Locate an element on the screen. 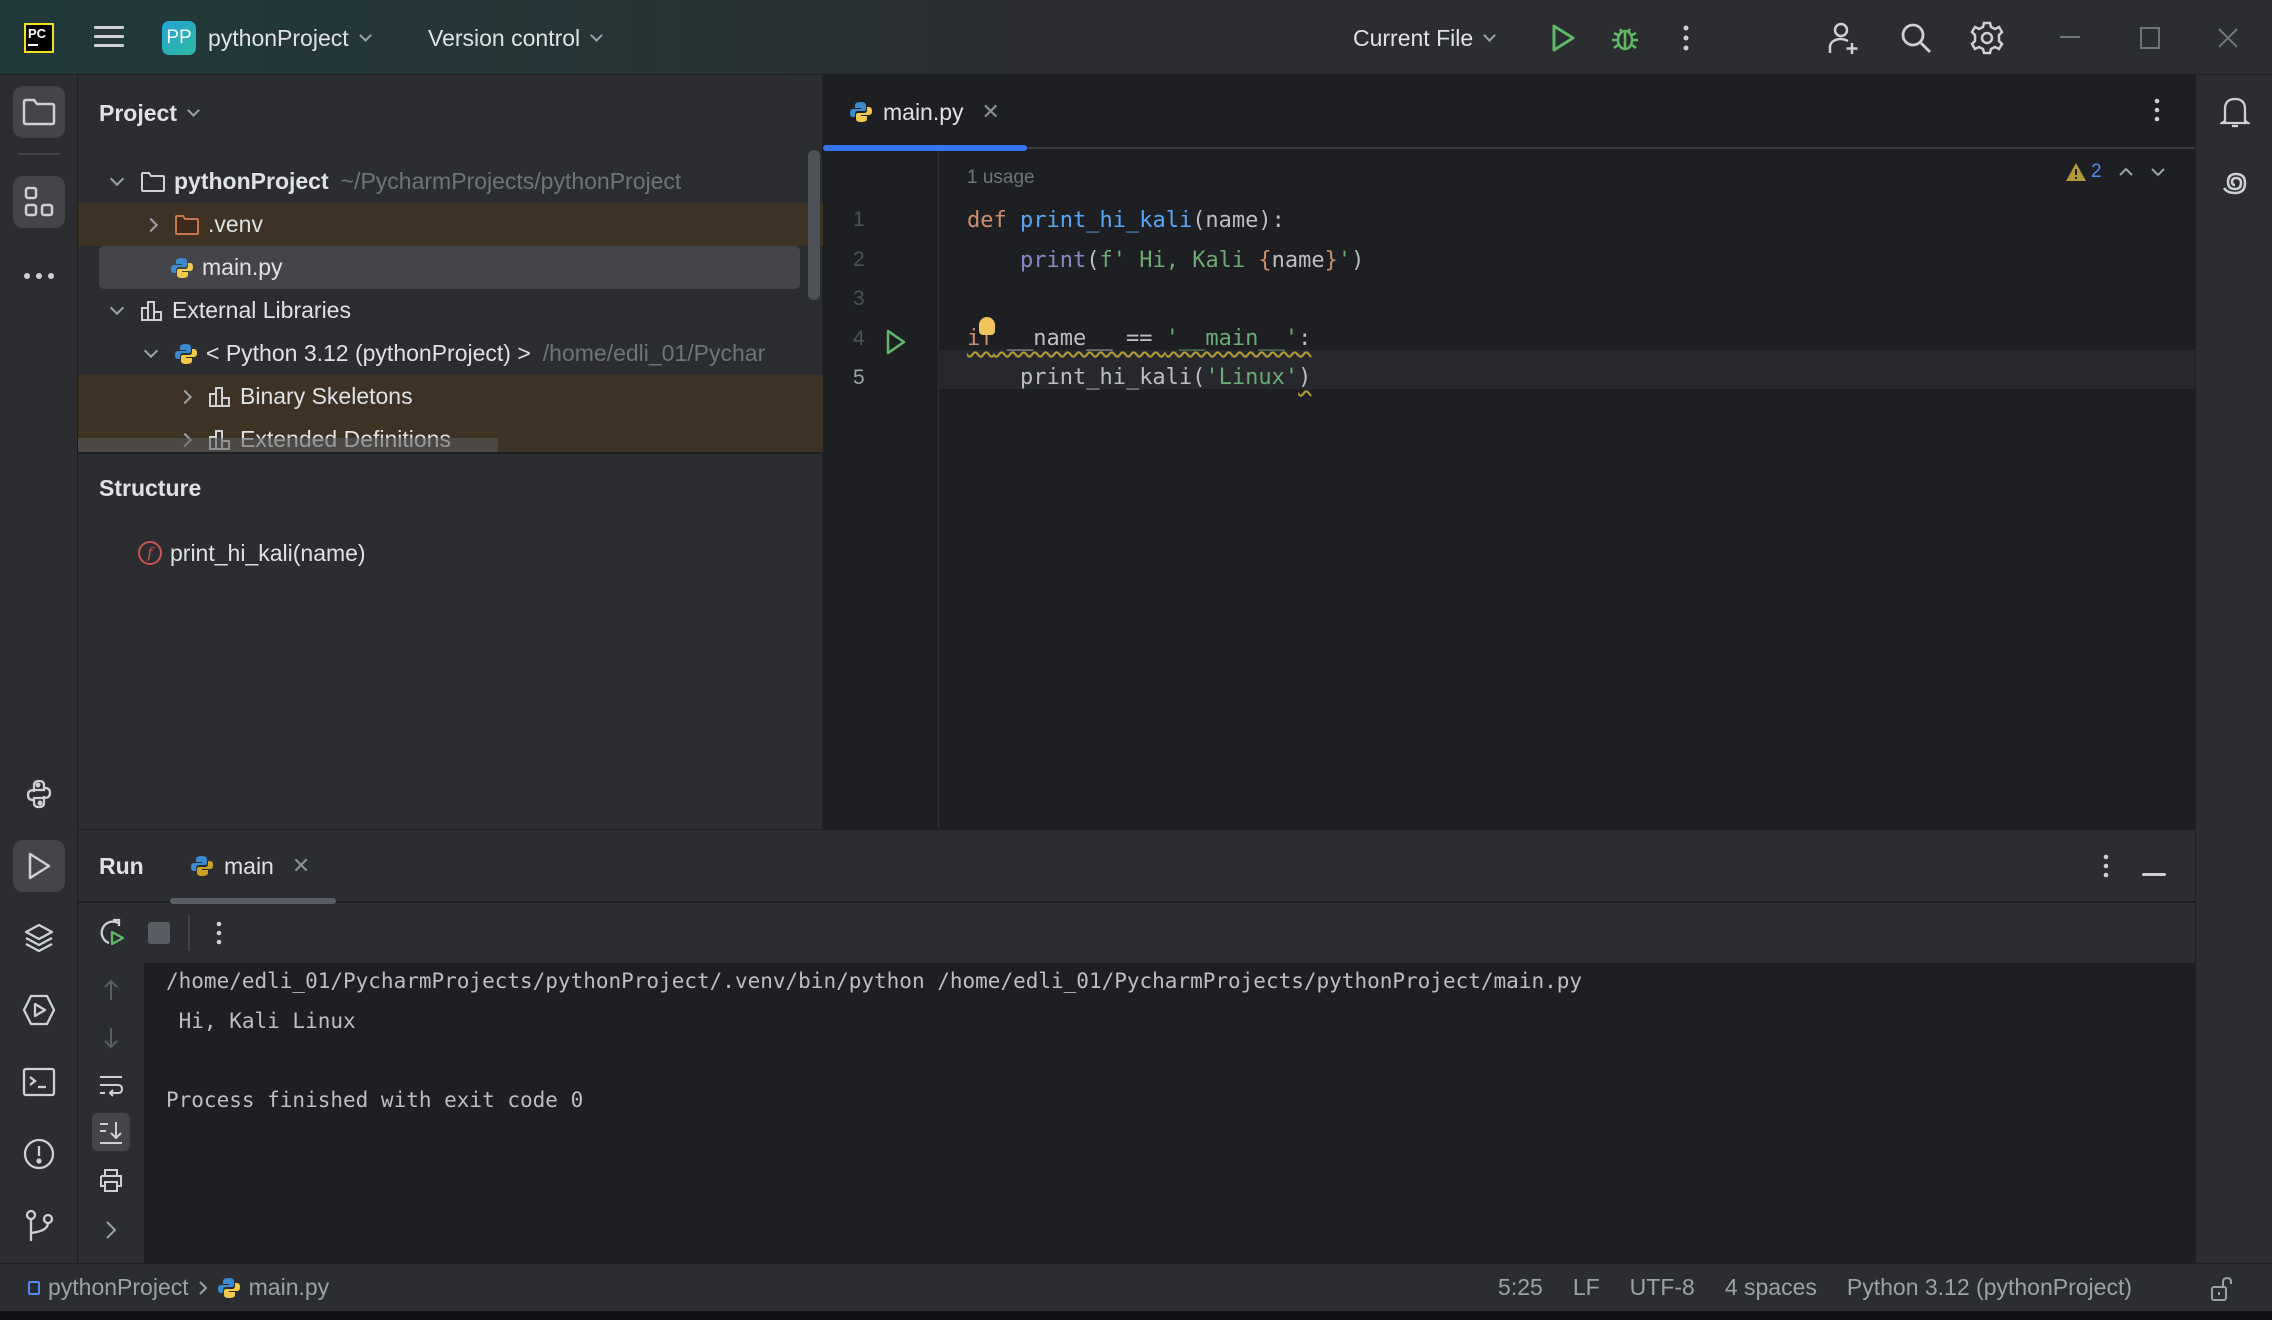  settings-button is located at coordinates (1987, 38).